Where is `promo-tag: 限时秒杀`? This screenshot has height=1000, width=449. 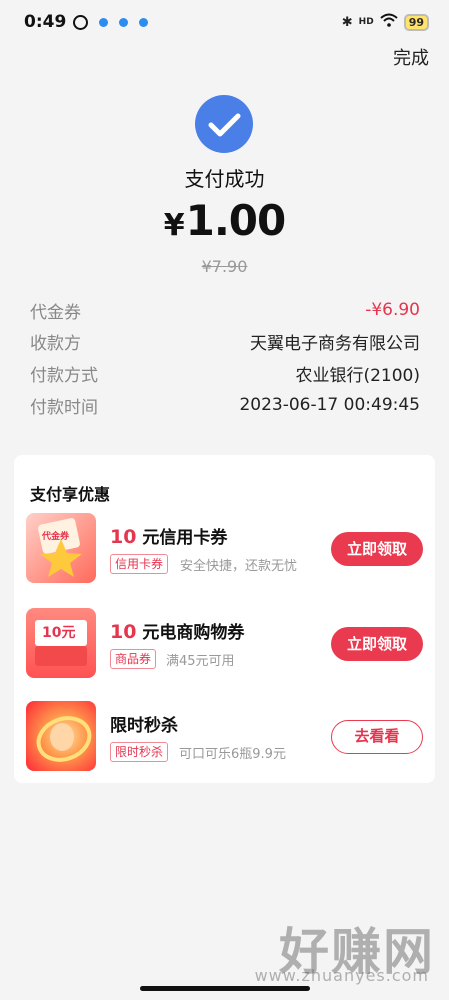 promo-tag: 限时秒杀 is located at coordinates (139, 752).